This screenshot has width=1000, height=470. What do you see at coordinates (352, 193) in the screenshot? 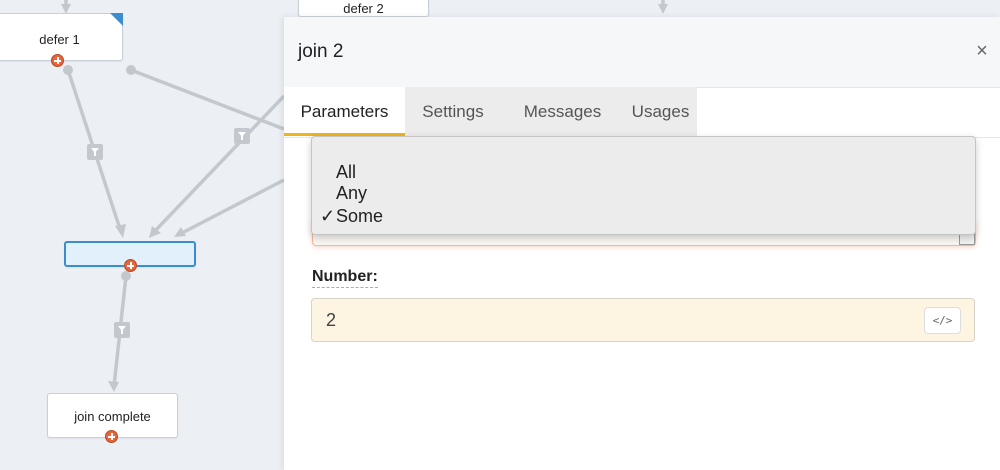
I see `option-label: Any` at bounding box center [352, 193].